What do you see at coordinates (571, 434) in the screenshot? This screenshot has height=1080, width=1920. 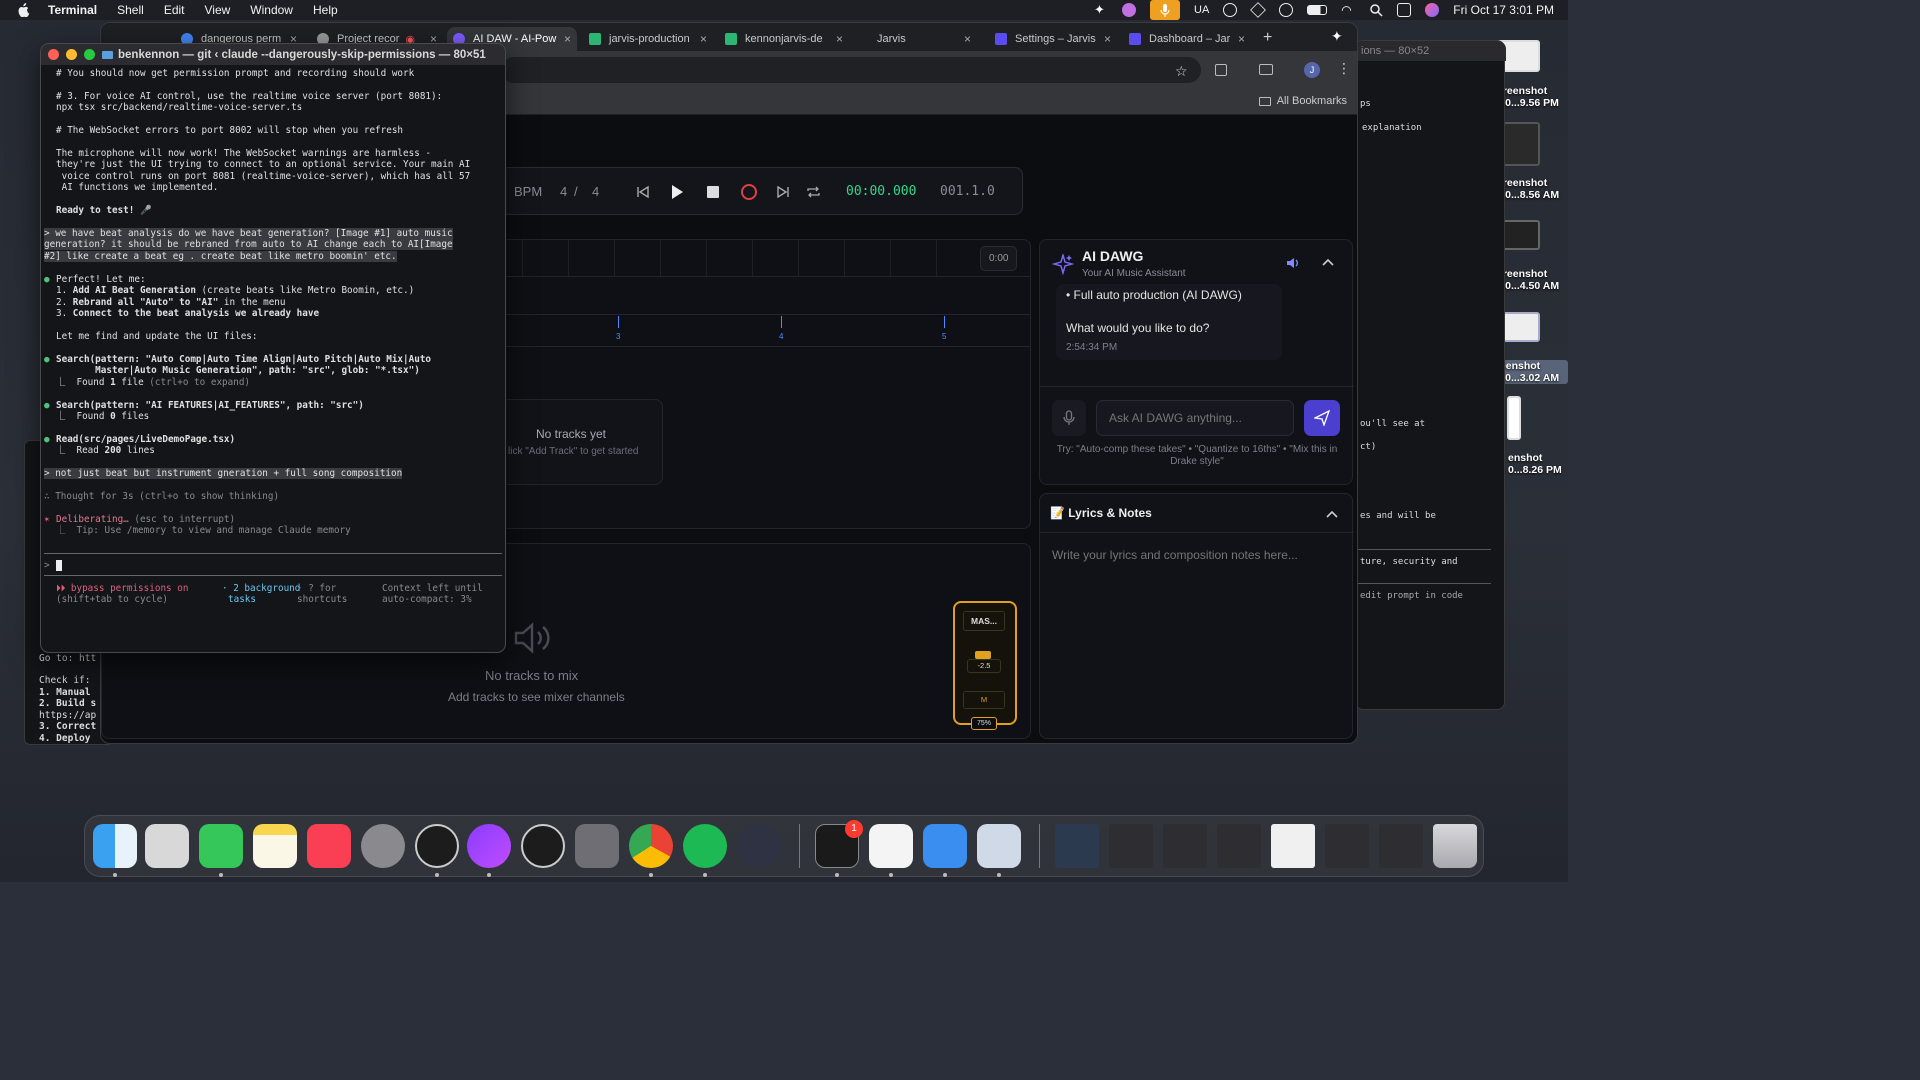 I see `empty-tracks-title: No tracks yet` at bounding box center [571, 434].